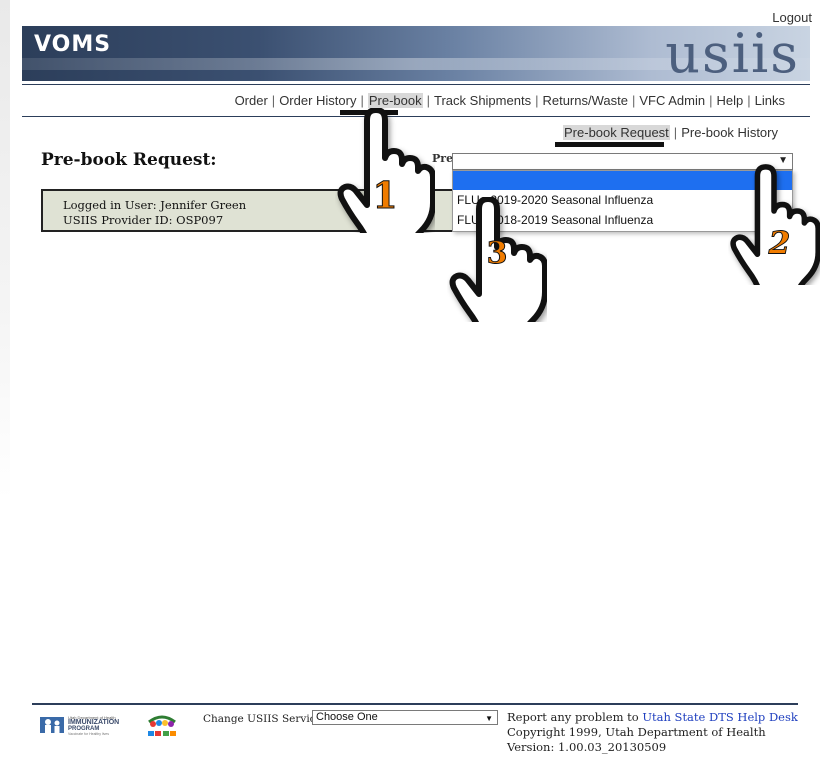  I want to click on brand-logo: VOMS, so click(73, 44).